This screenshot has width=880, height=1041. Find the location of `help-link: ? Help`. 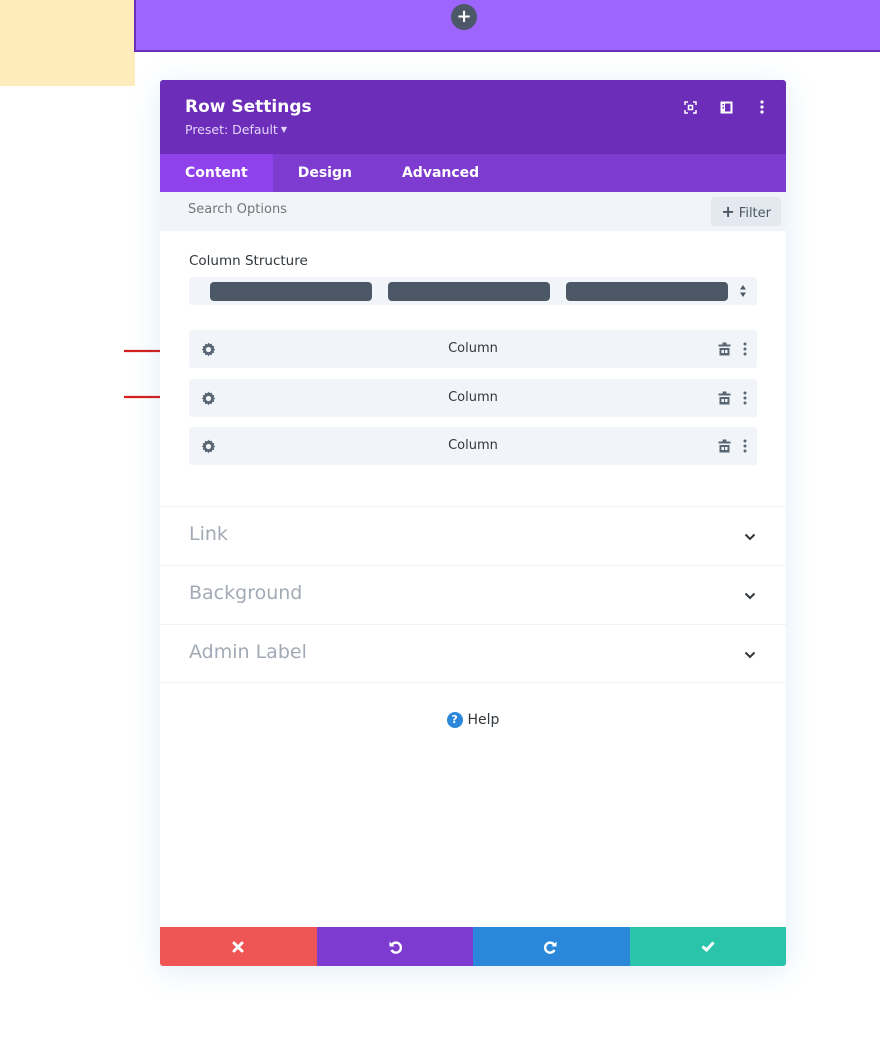

help-link: ? Help is located at coordinates (473, 720).